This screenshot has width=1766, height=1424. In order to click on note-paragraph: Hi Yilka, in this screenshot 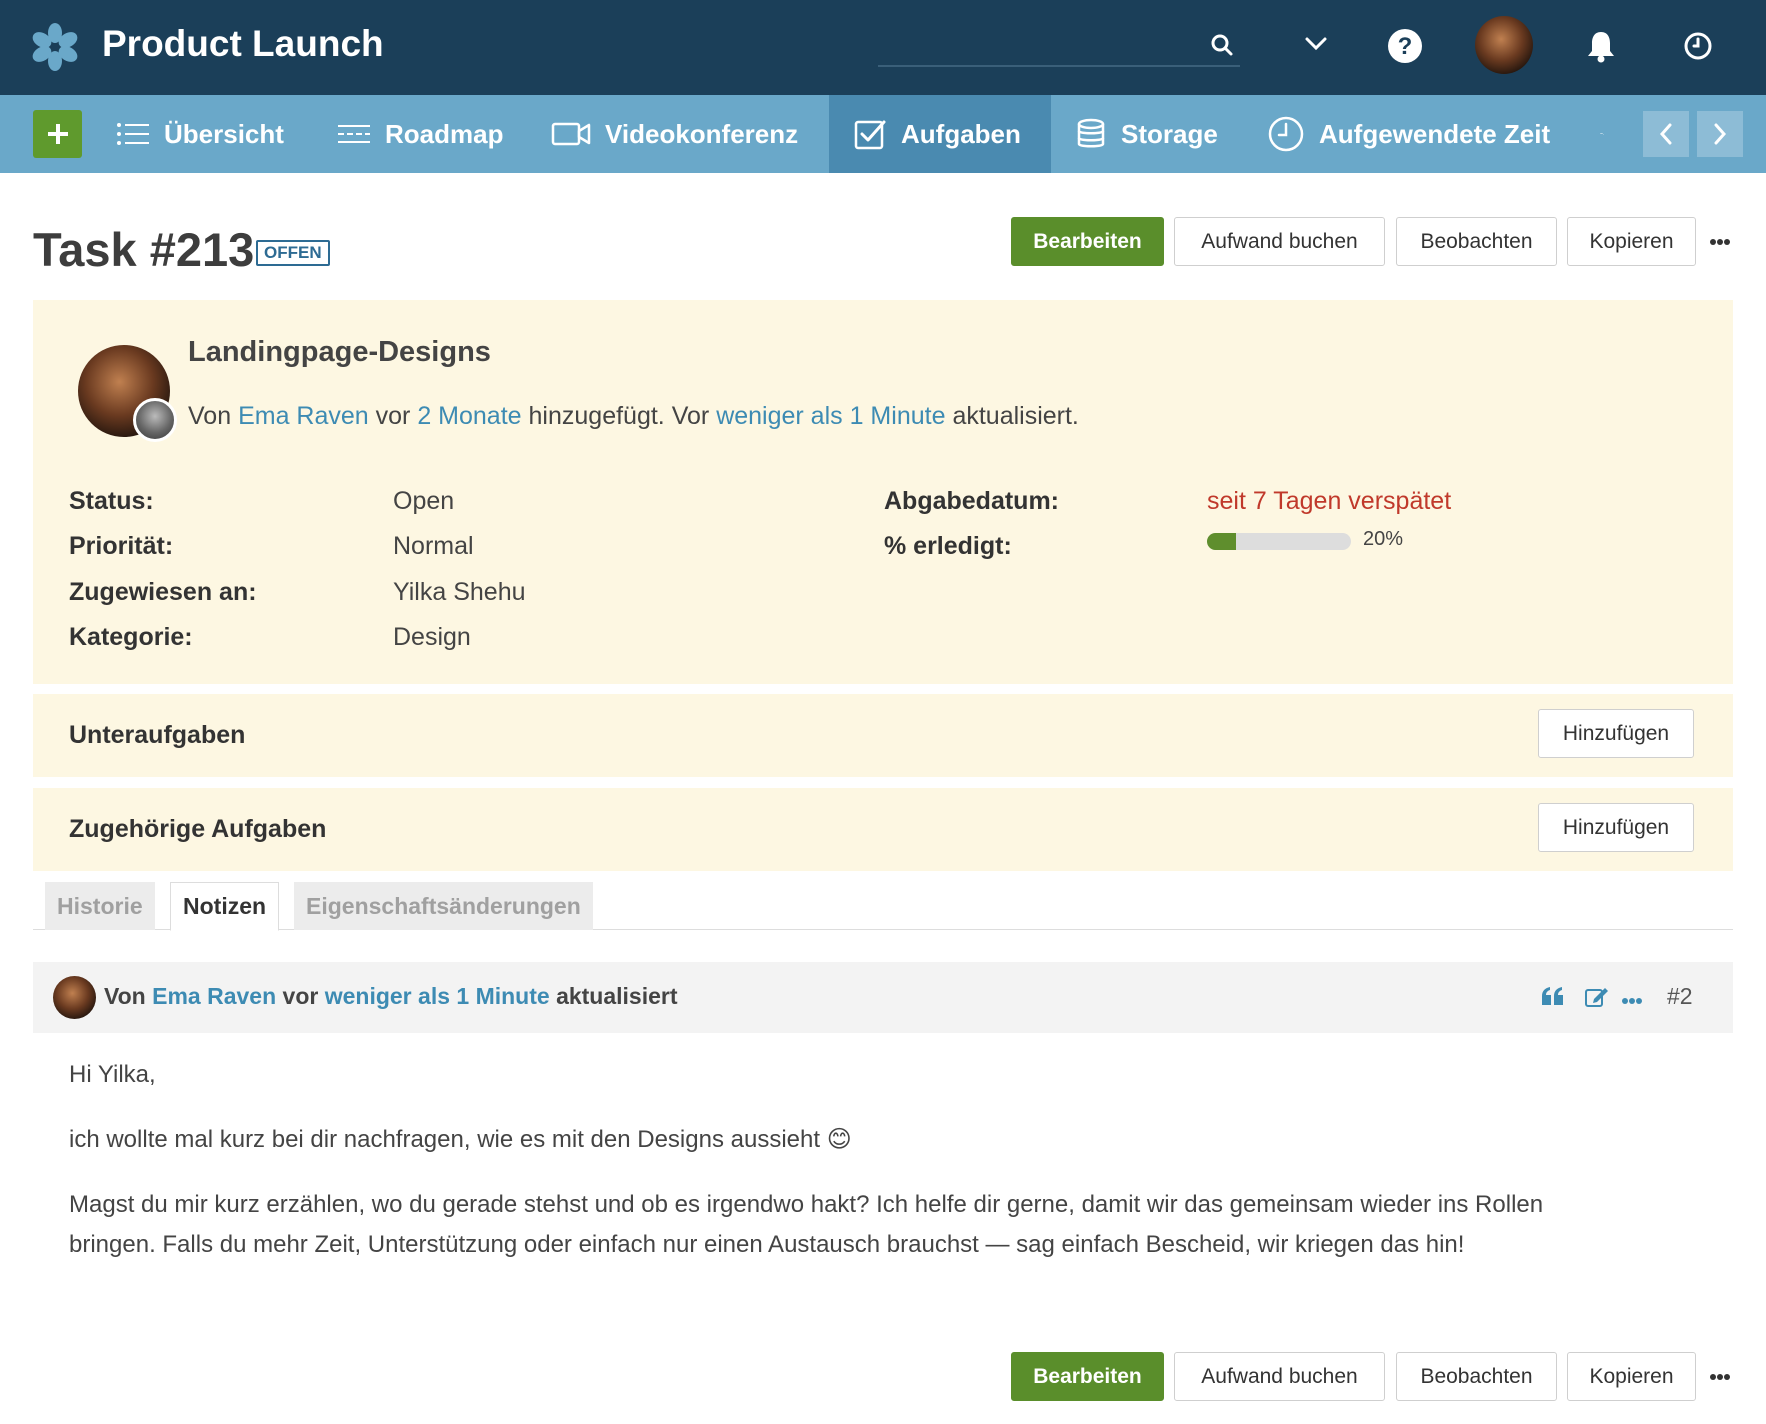, I will do `click(112, 1074)`.